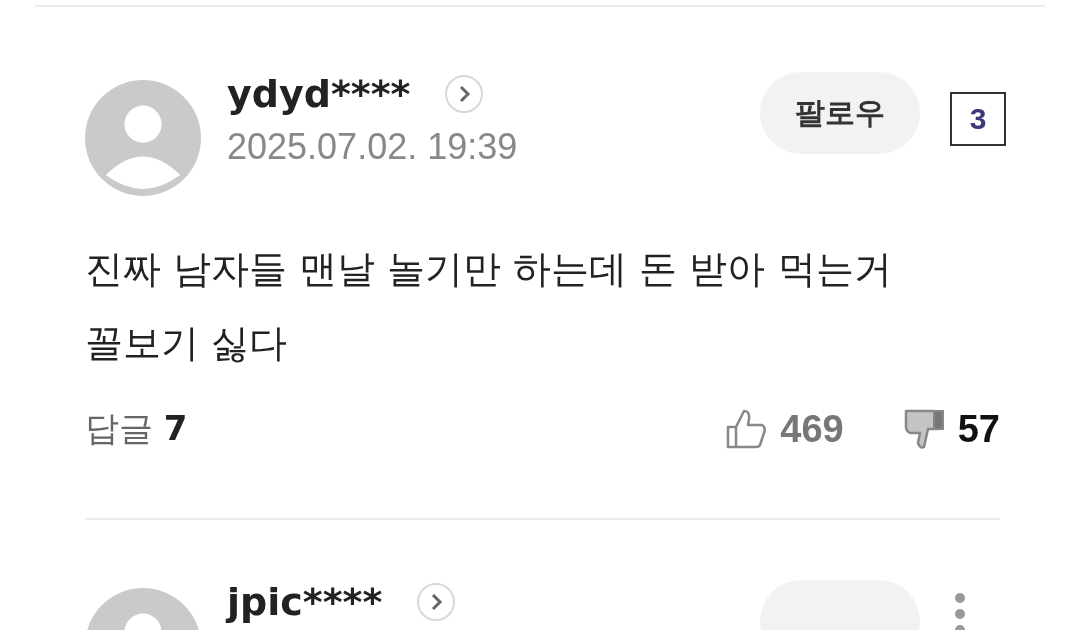 The width and height of the screenshot is (1080, 630). Describe the element at coordinates (960, 611) in the screenshot. I see `more-options-icon` at that location.